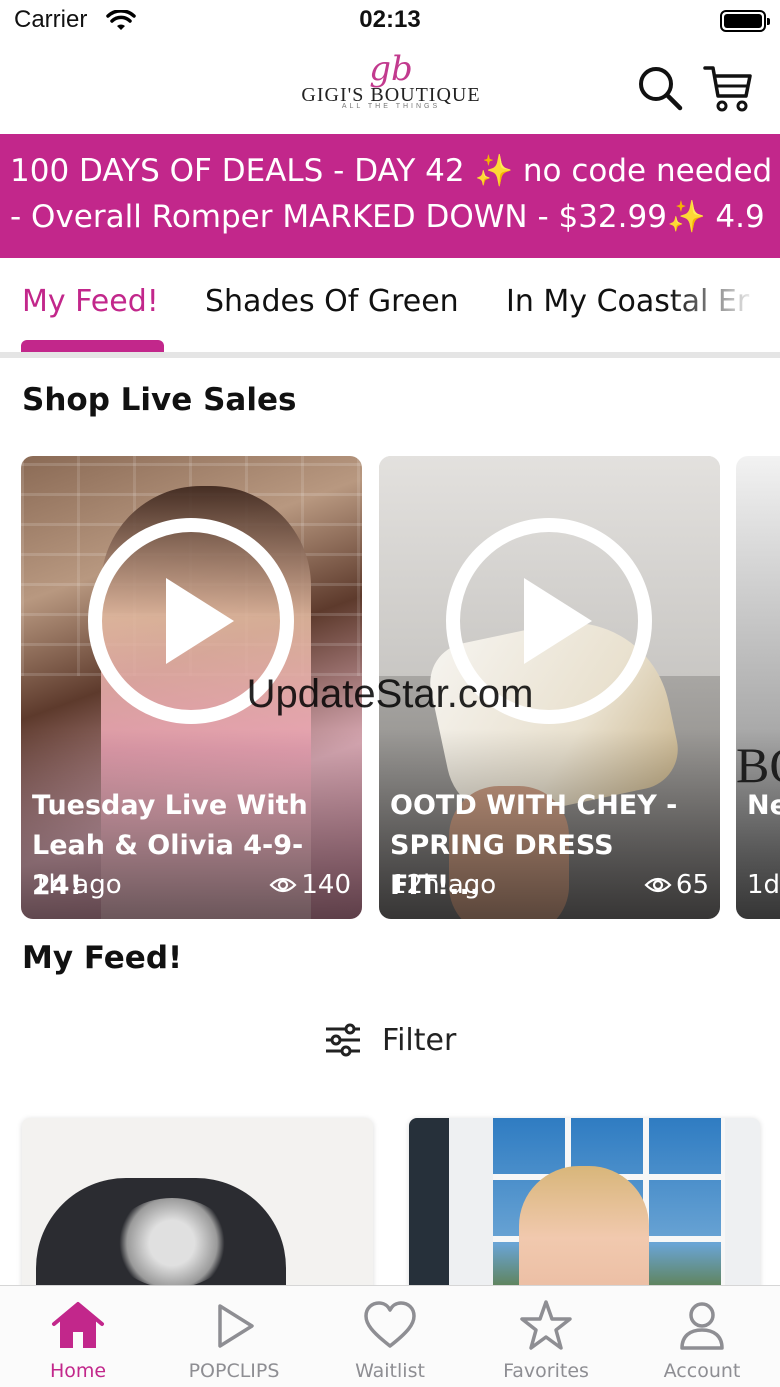 The width and height of the screenshot is (780, 1387). I want to click on search-button, so click(660, 88).